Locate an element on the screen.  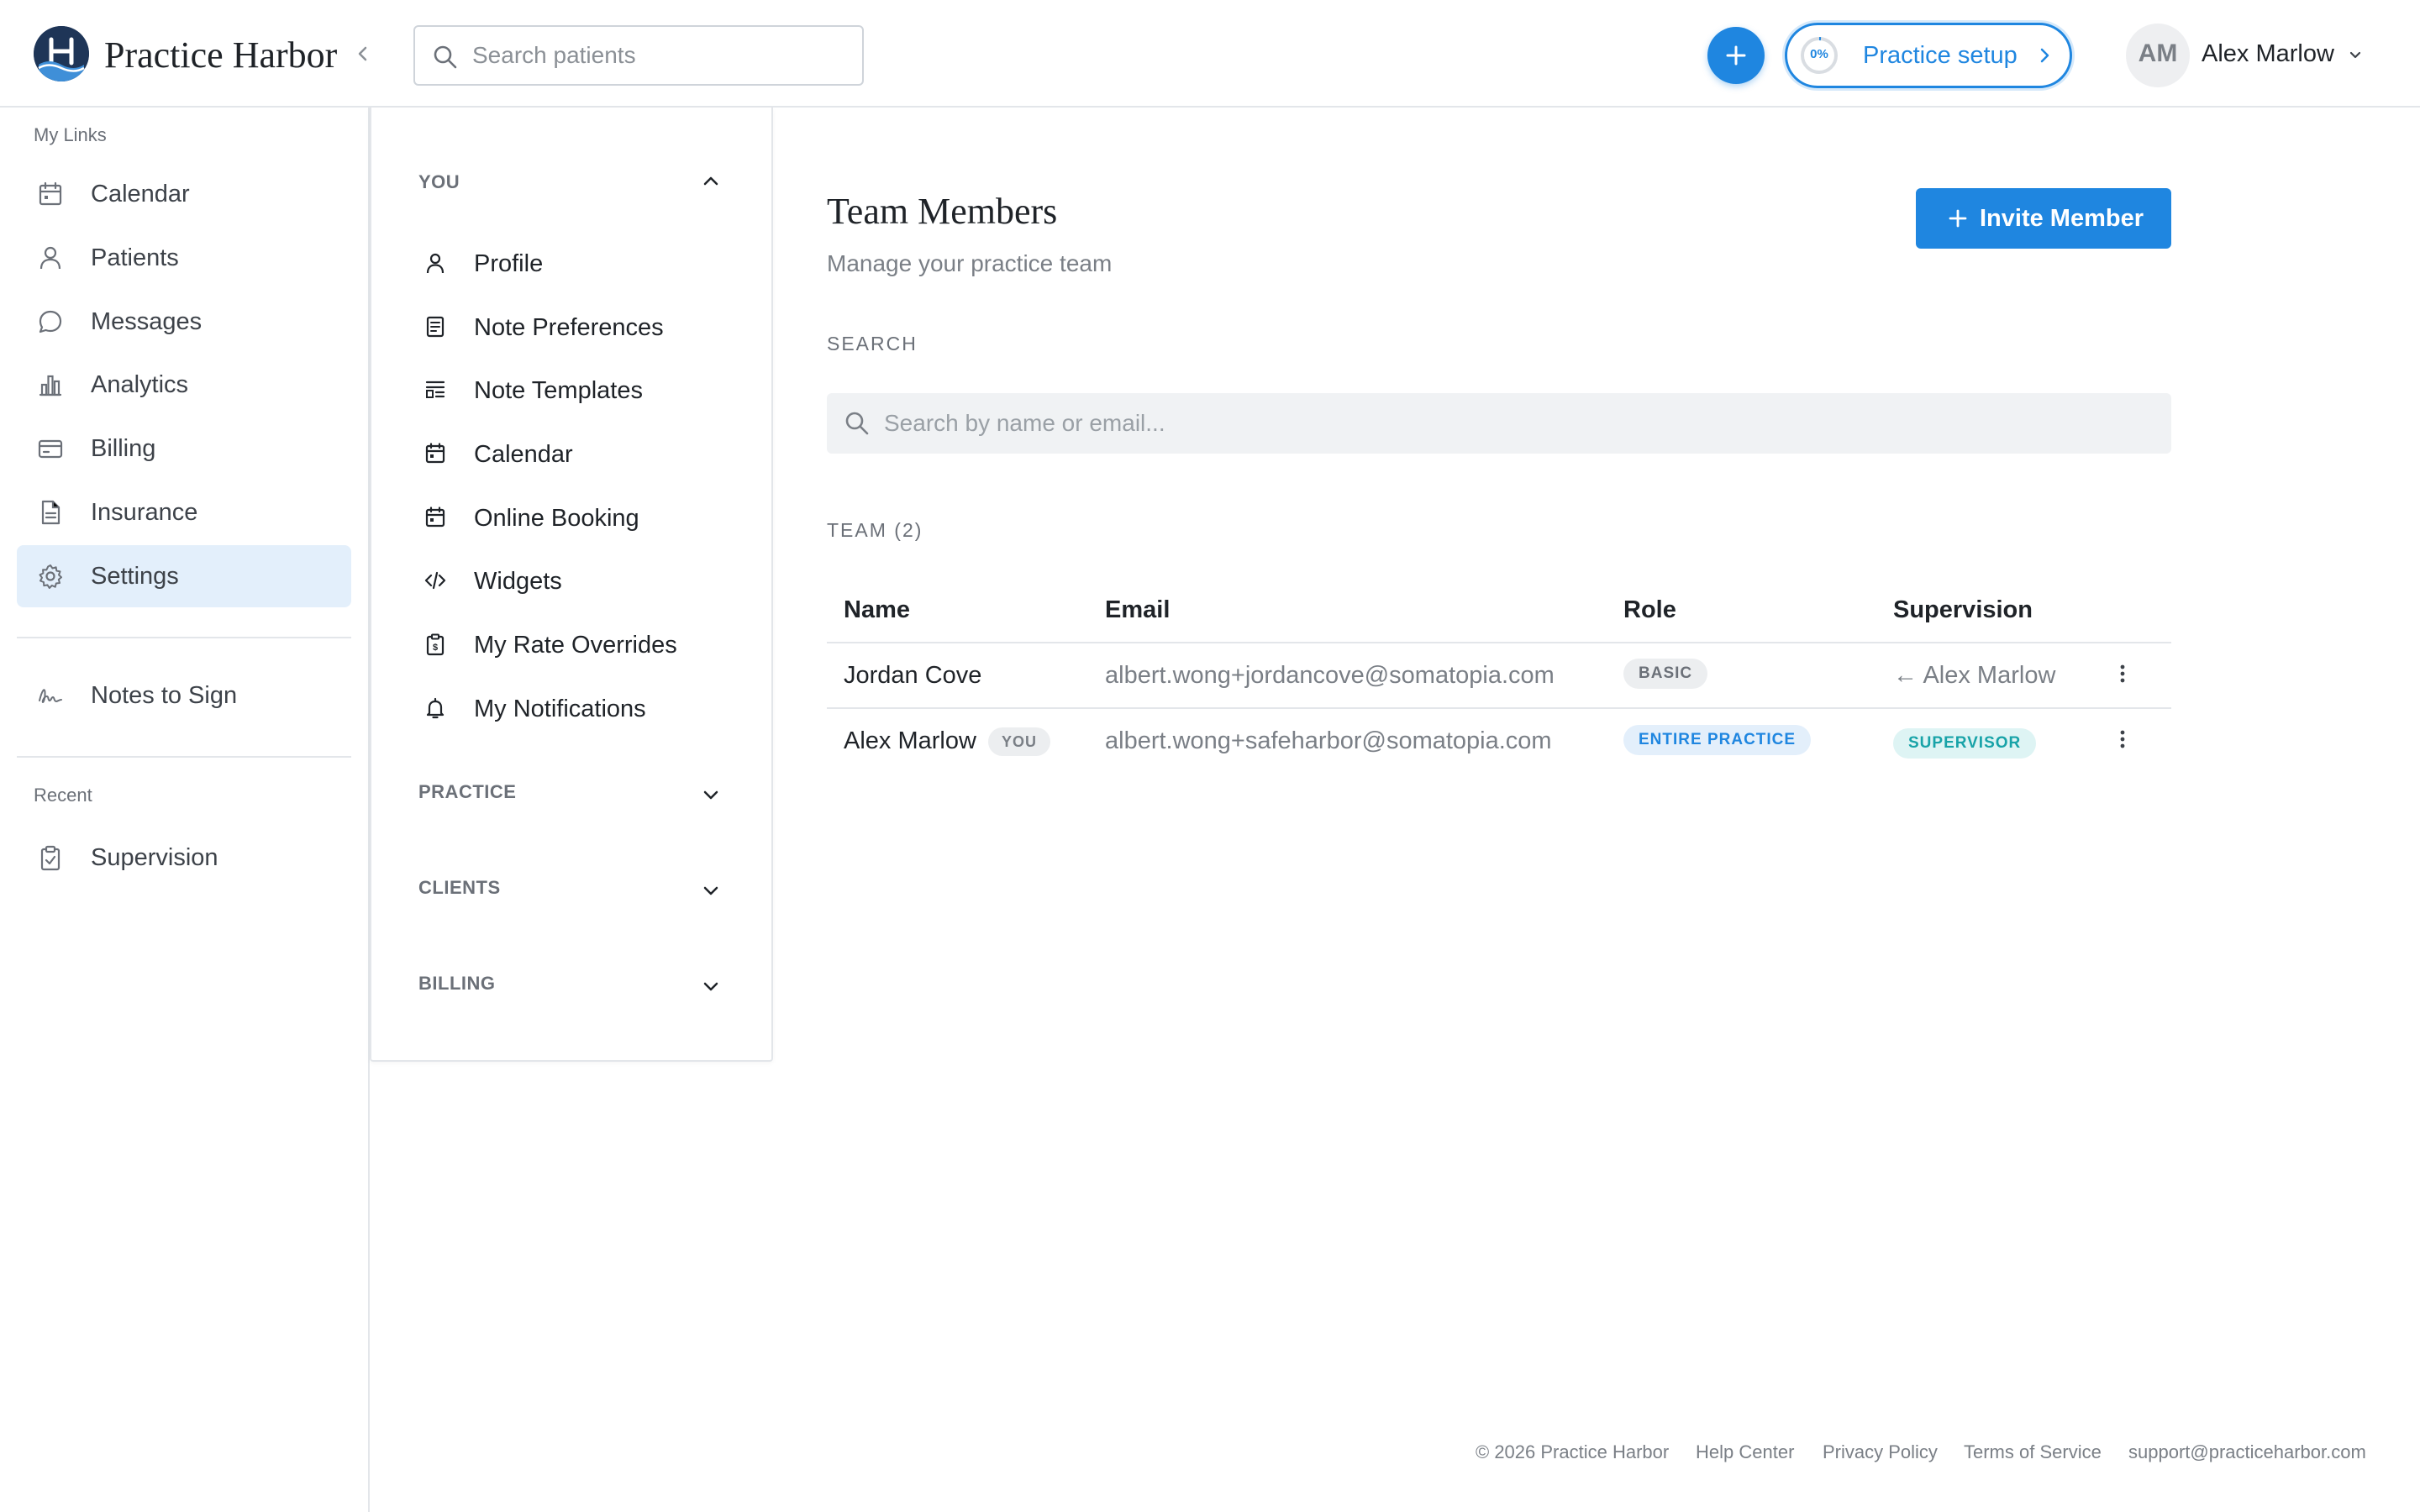
settings-item-label: My Rate Overrides is located at coordinates (575, 645).